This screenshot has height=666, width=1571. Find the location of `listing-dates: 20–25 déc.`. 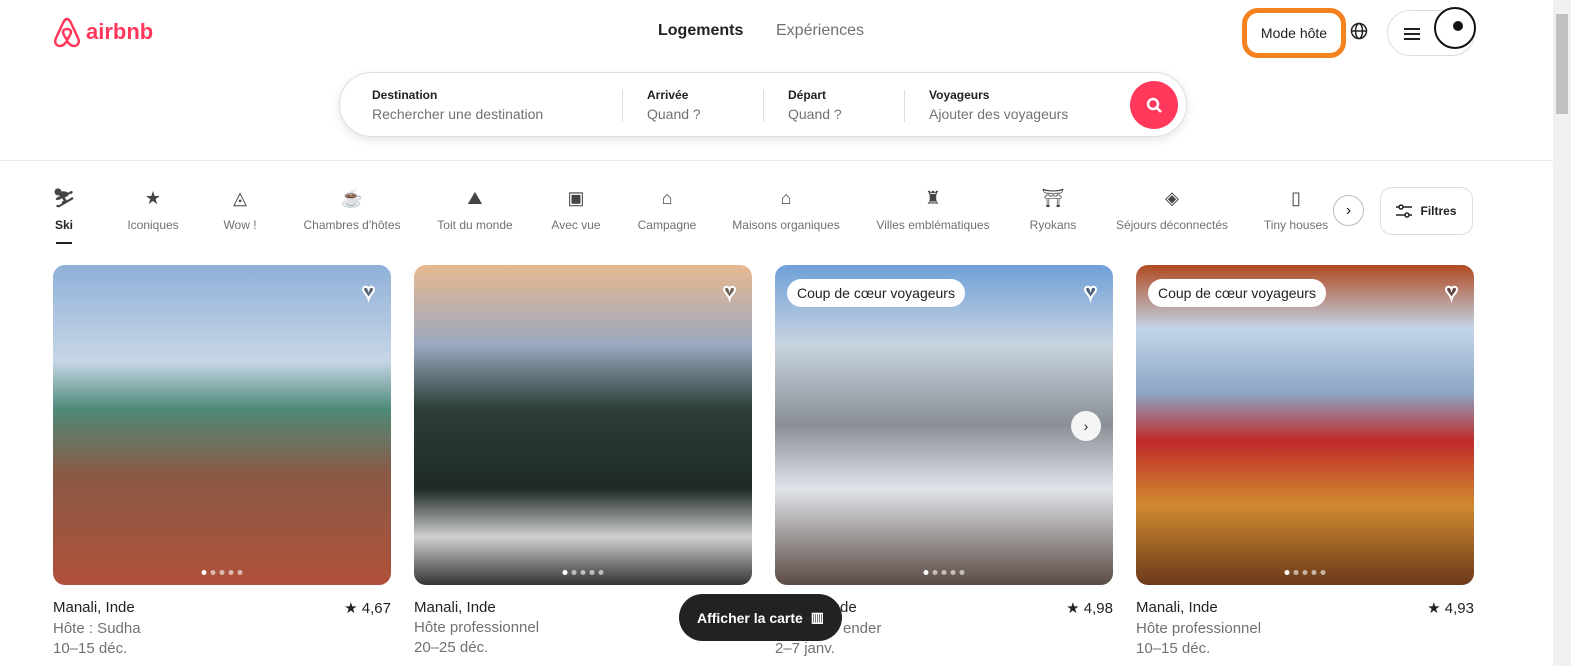

listing-dates: 20–25 déc. is located at coordinates (451, 647).